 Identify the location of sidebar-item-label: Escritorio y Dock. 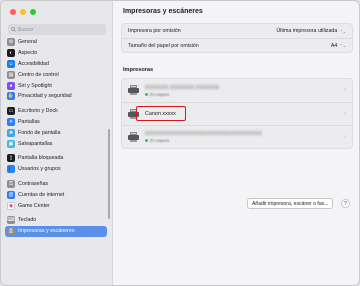
(38, 111).